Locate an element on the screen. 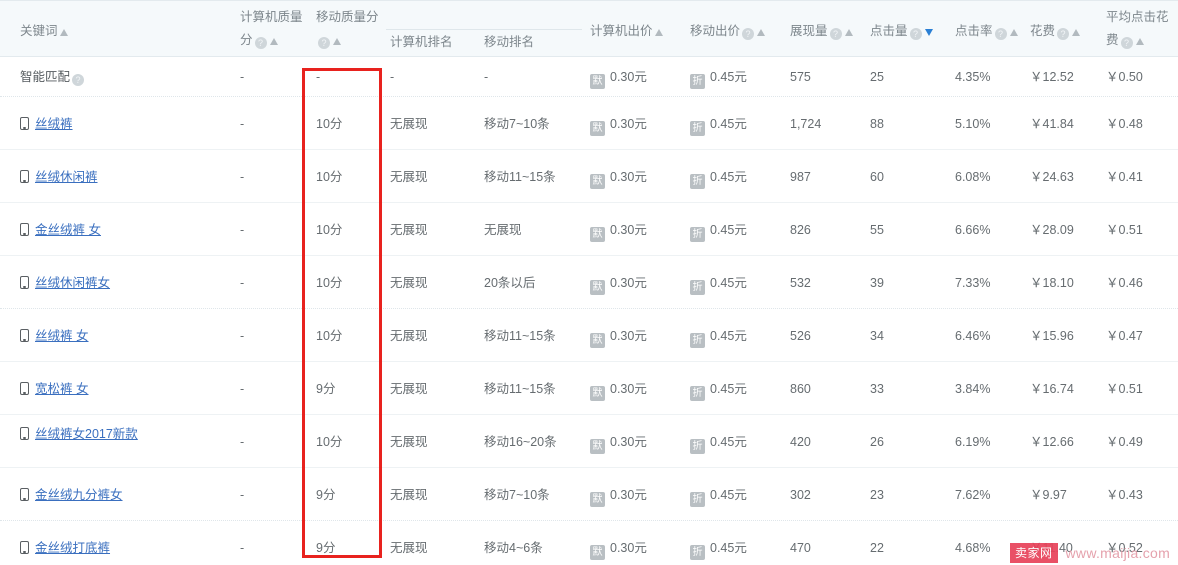 This screenshot has width=1178, height=565. column-header-mob_quality: 移动质量分? is located at coordinates (347, 29).